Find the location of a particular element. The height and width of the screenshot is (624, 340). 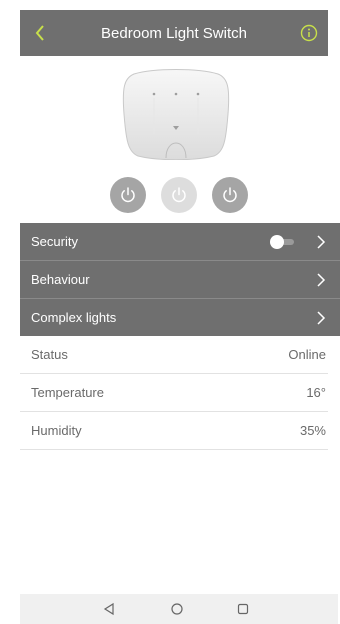

chevron-left-icon is located at coordinates (39, 33).